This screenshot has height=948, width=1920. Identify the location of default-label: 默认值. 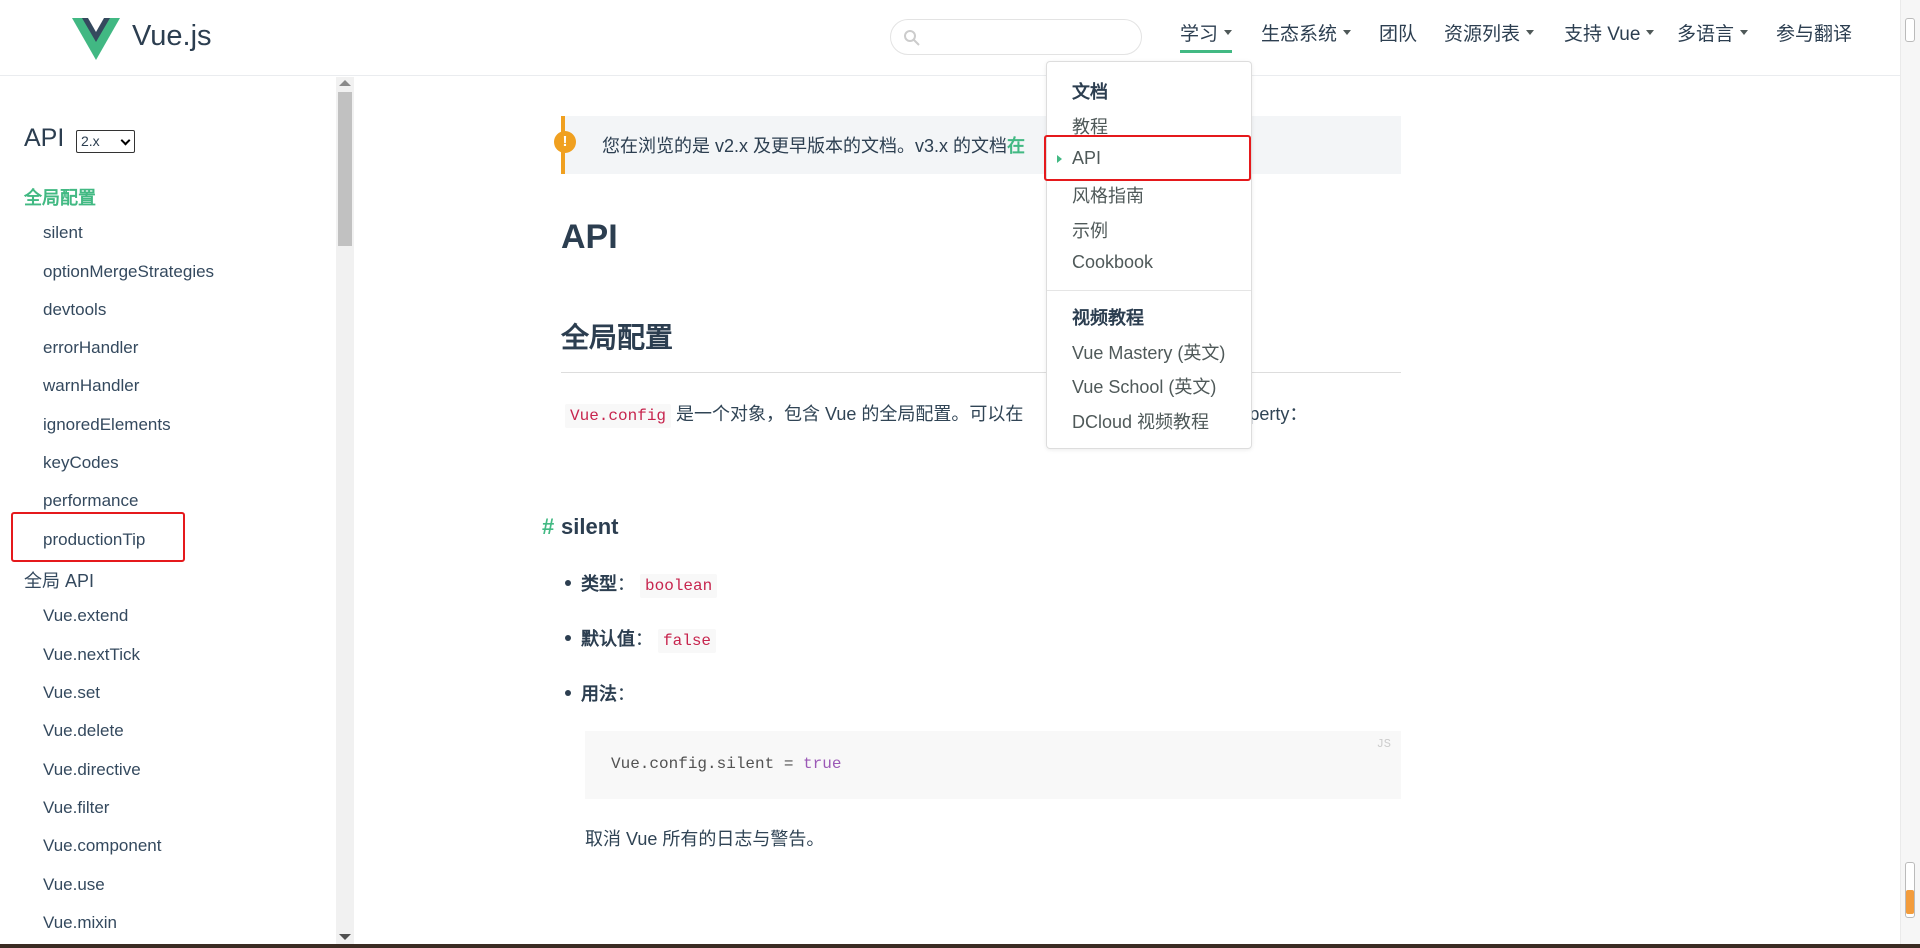
(608, 639).